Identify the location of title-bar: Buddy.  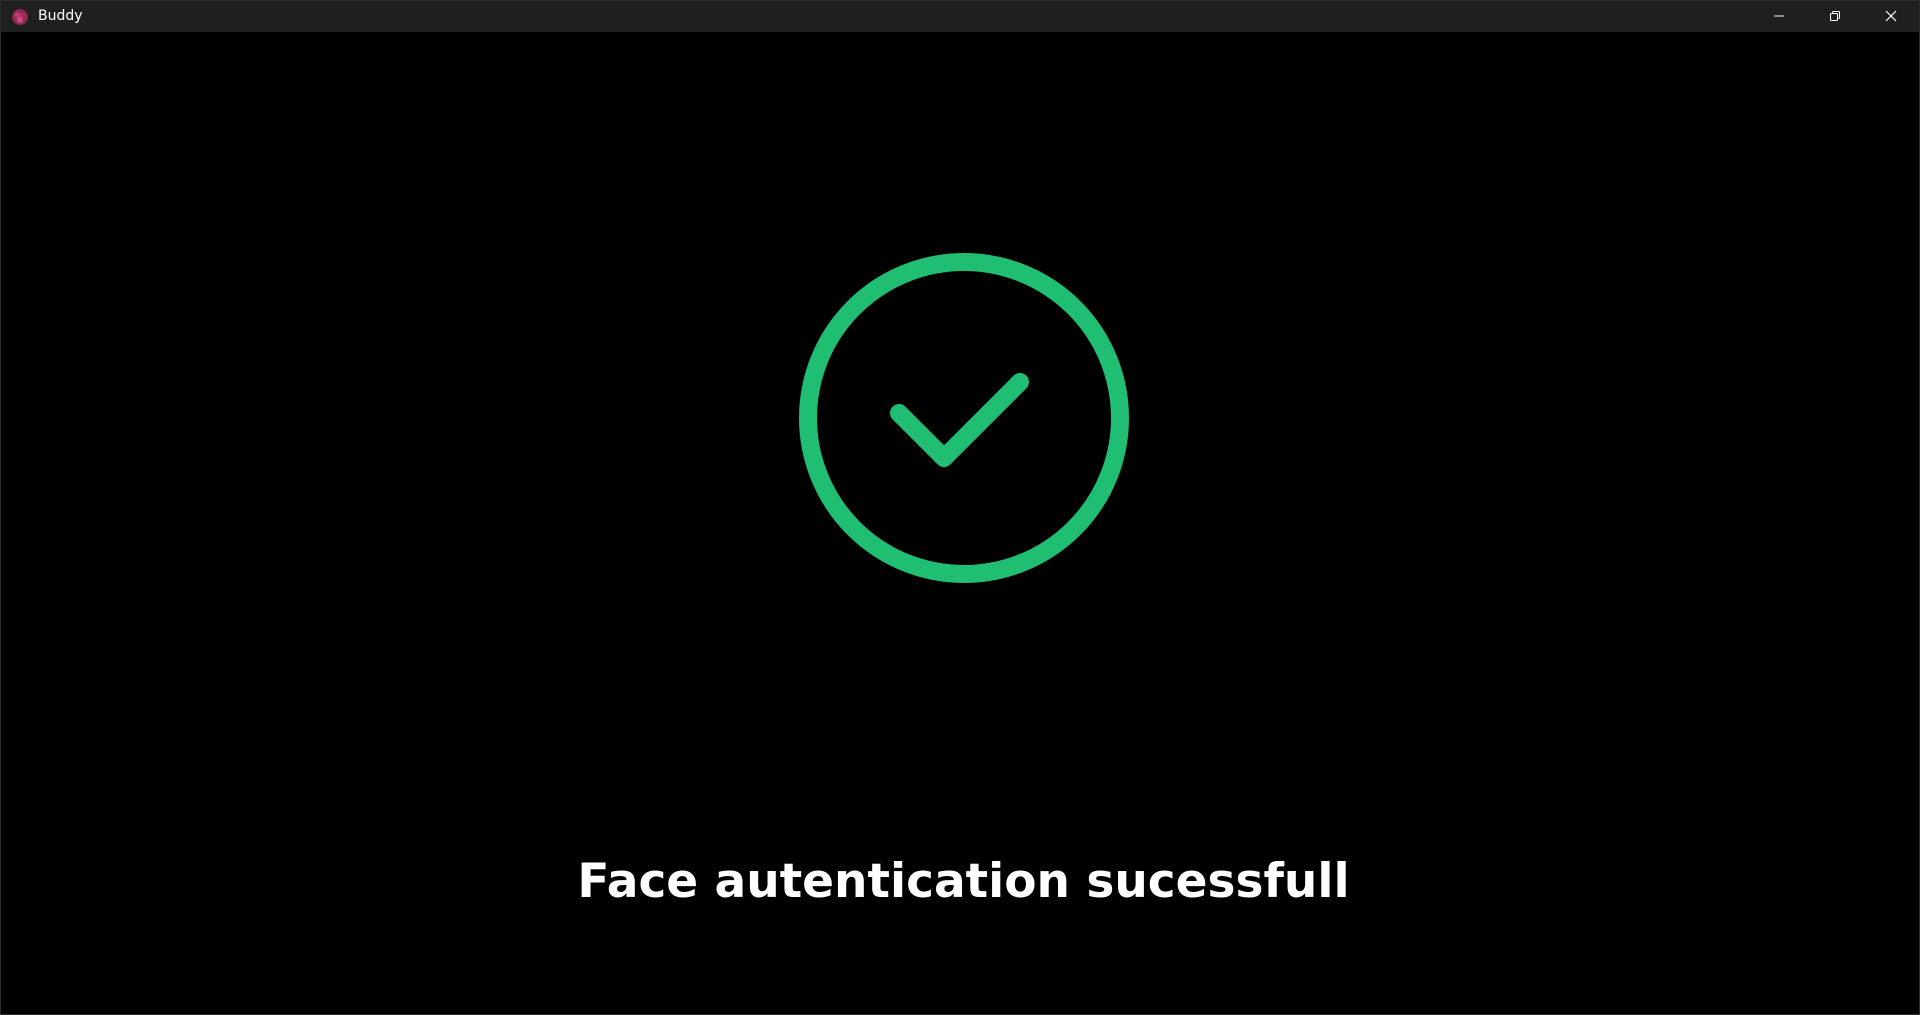
(960, 16).